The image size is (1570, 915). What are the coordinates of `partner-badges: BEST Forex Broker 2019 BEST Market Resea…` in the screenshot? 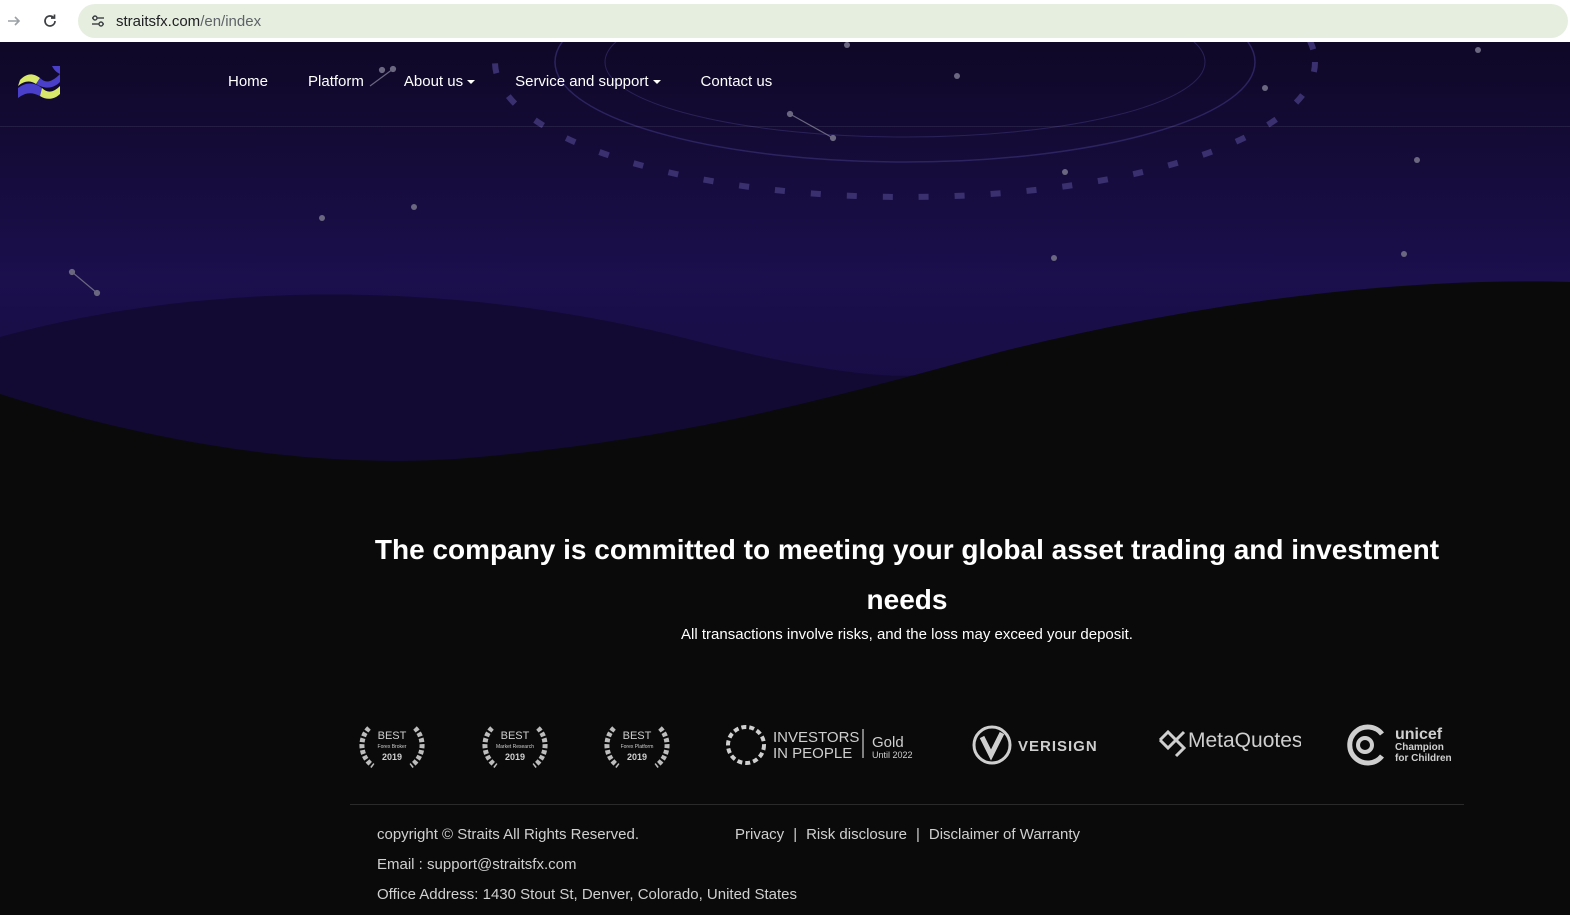 It's located at (907, 745).